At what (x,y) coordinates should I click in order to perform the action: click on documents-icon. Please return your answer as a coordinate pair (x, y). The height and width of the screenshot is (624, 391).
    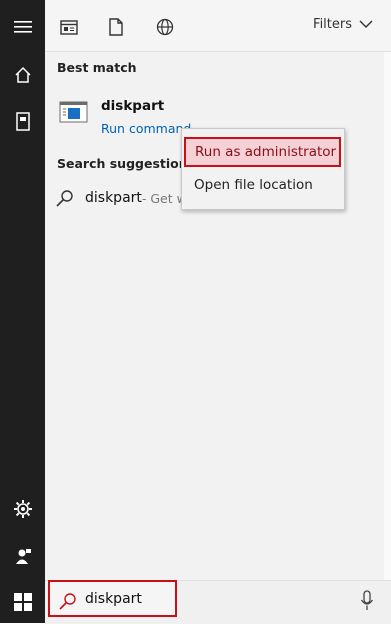
    Looking at the image, I should click on (22, 122).